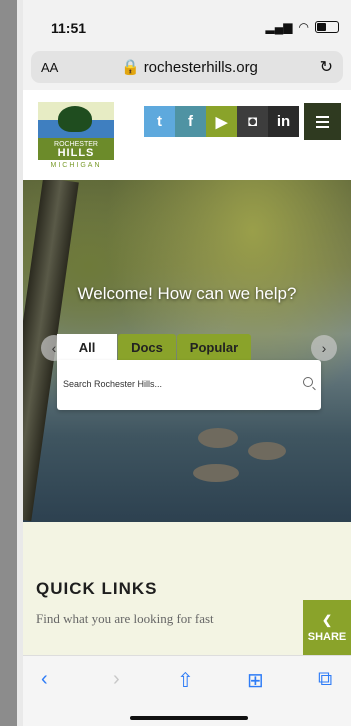 The height and width of the screenshot is (726, 351). Describe the element at coordinates (44, 679) in the screenshot. I see `back-icon: ‹` at that location.